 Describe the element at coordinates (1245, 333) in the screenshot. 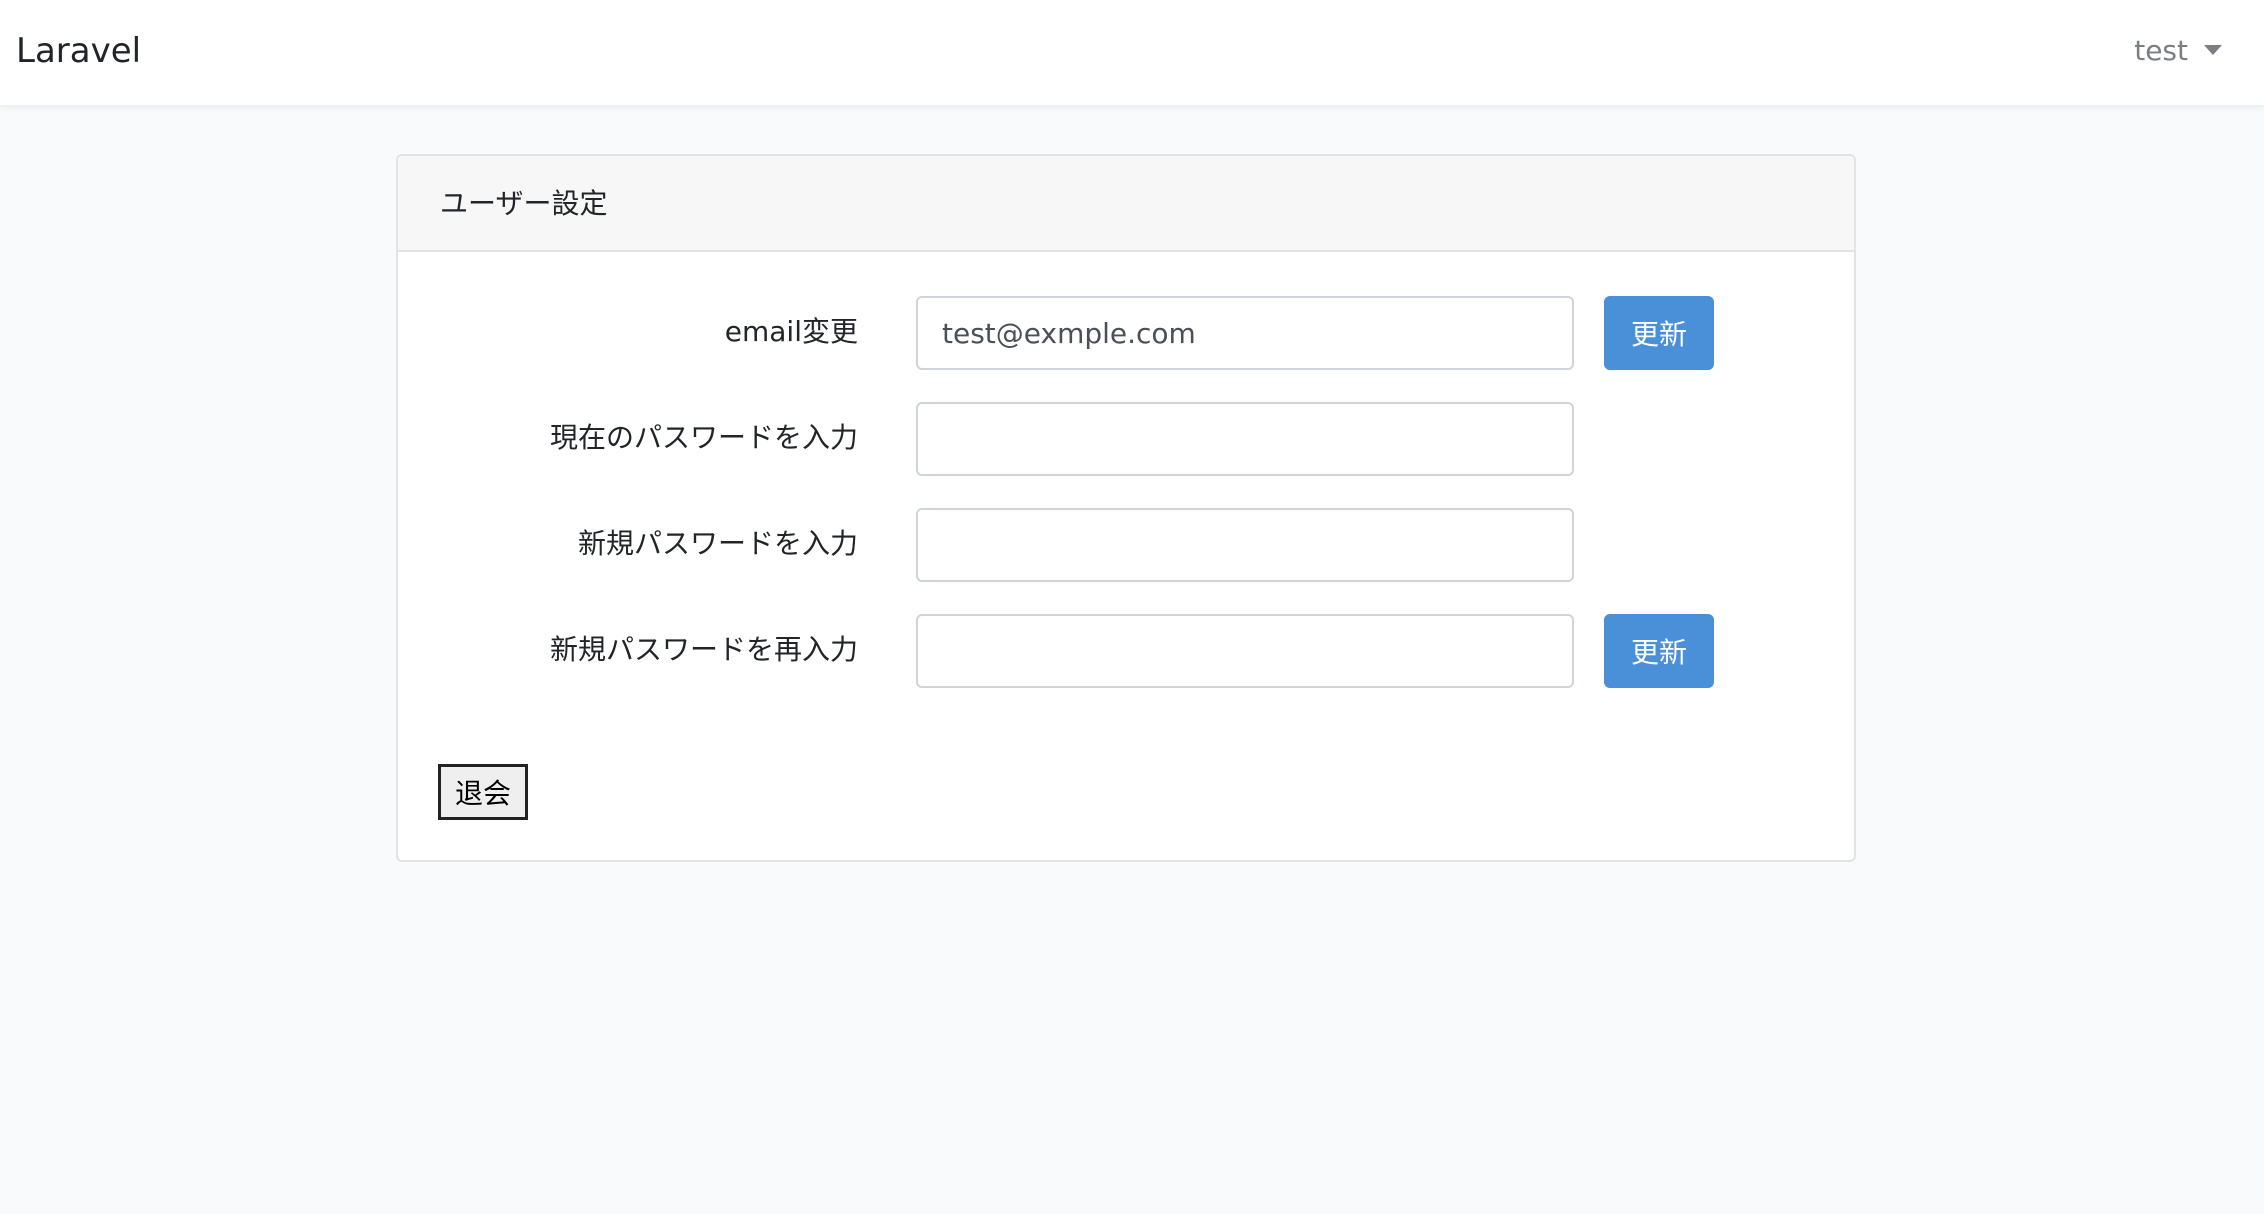

I see `email-input` at that location.